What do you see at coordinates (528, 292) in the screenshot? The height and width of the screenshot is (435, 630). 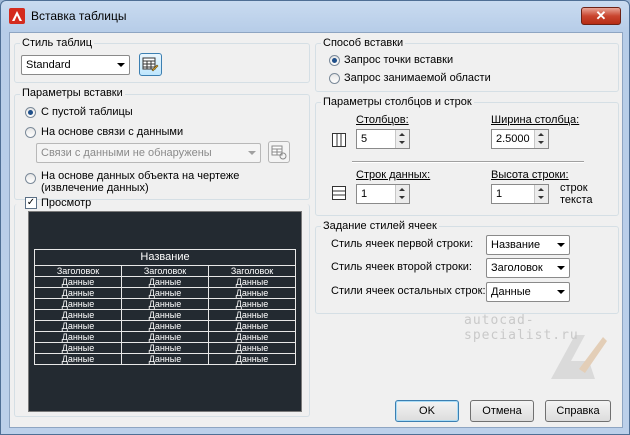 I see `other-rows-style-select: Данные` at bounding box center [528, 292].